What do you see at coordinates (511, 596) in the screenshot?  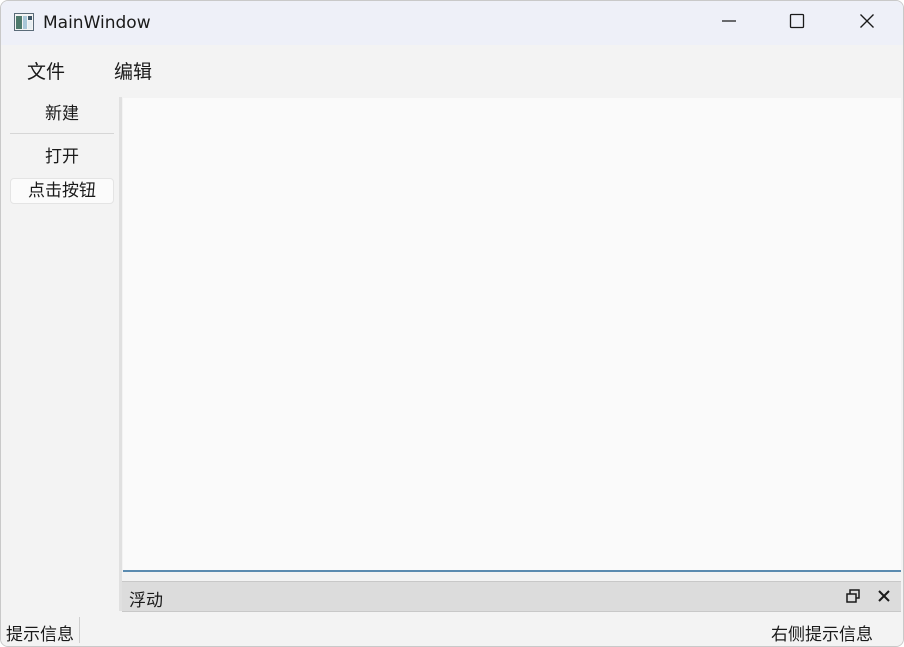 I see `dock-widget-title: 浮动` at bounding box center [511, 596].